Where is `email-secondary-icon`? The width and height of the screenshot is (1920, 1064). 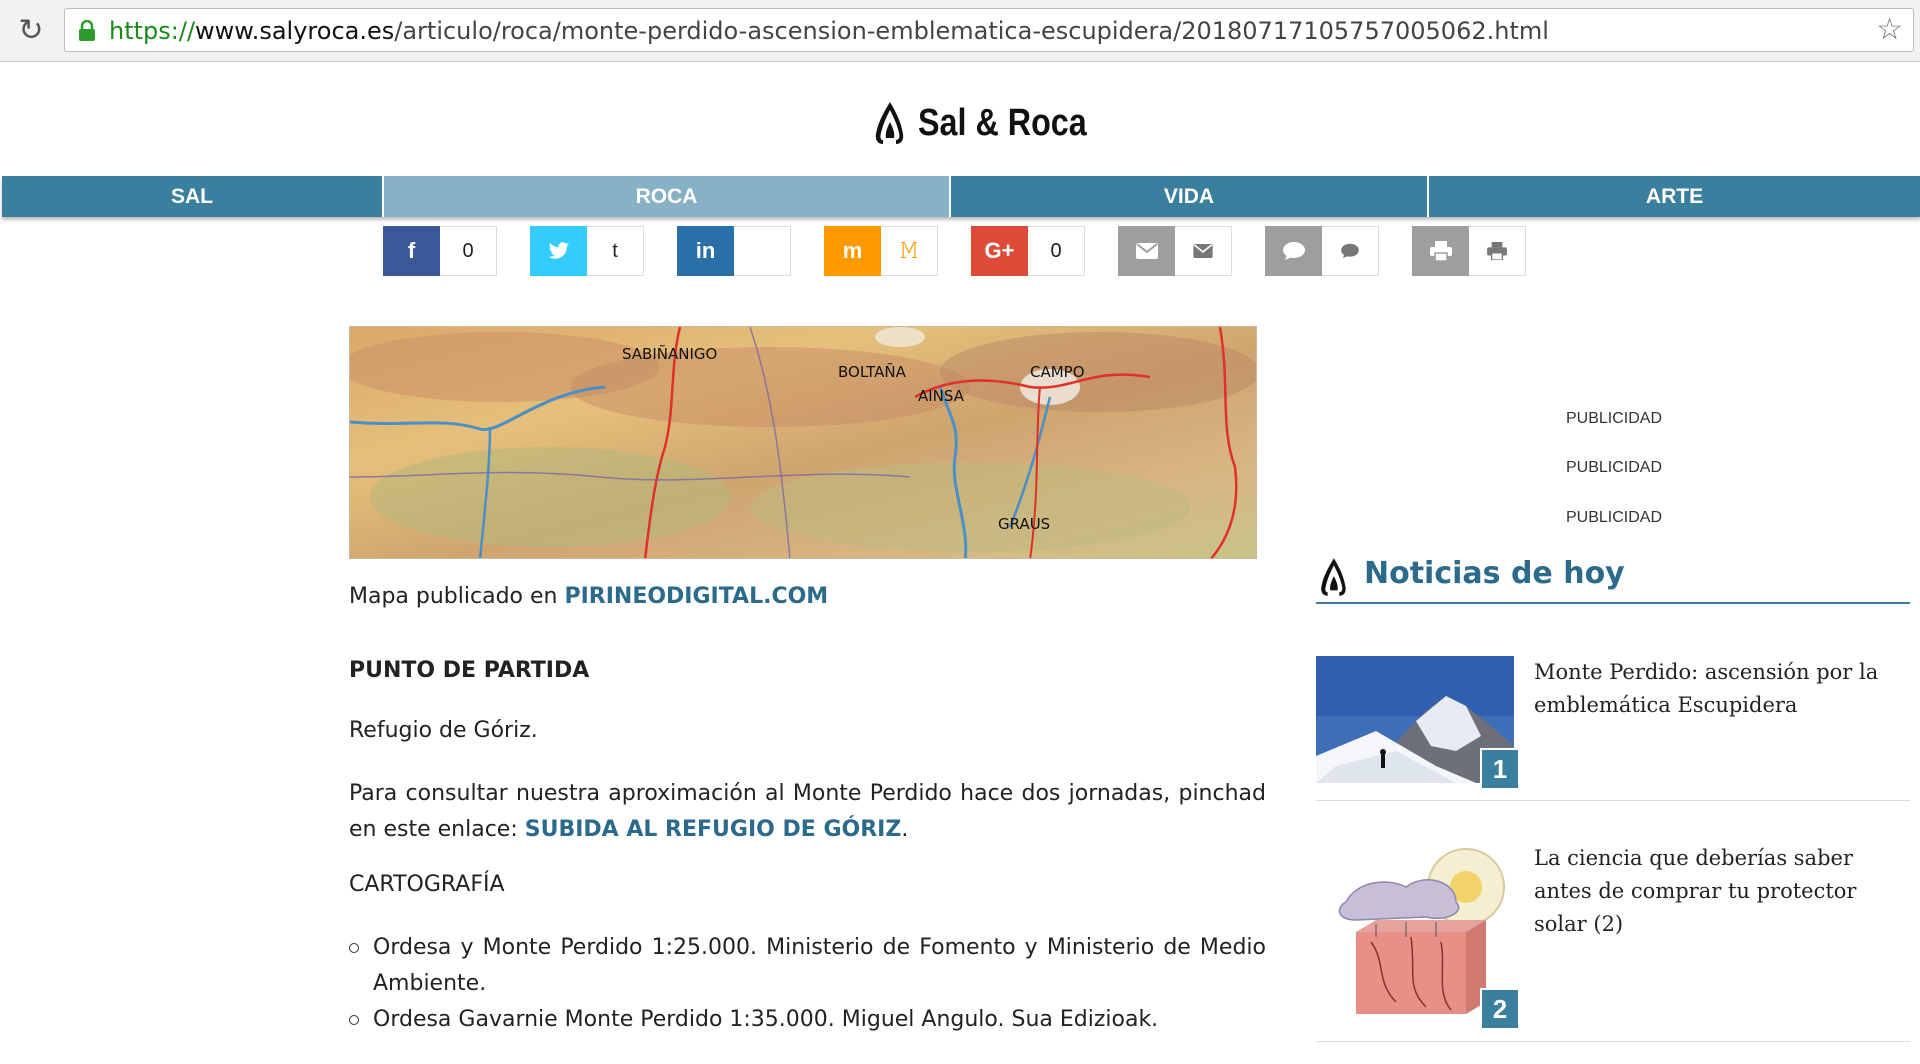 email-secondary-icon is located at coordinates (1203, 251).